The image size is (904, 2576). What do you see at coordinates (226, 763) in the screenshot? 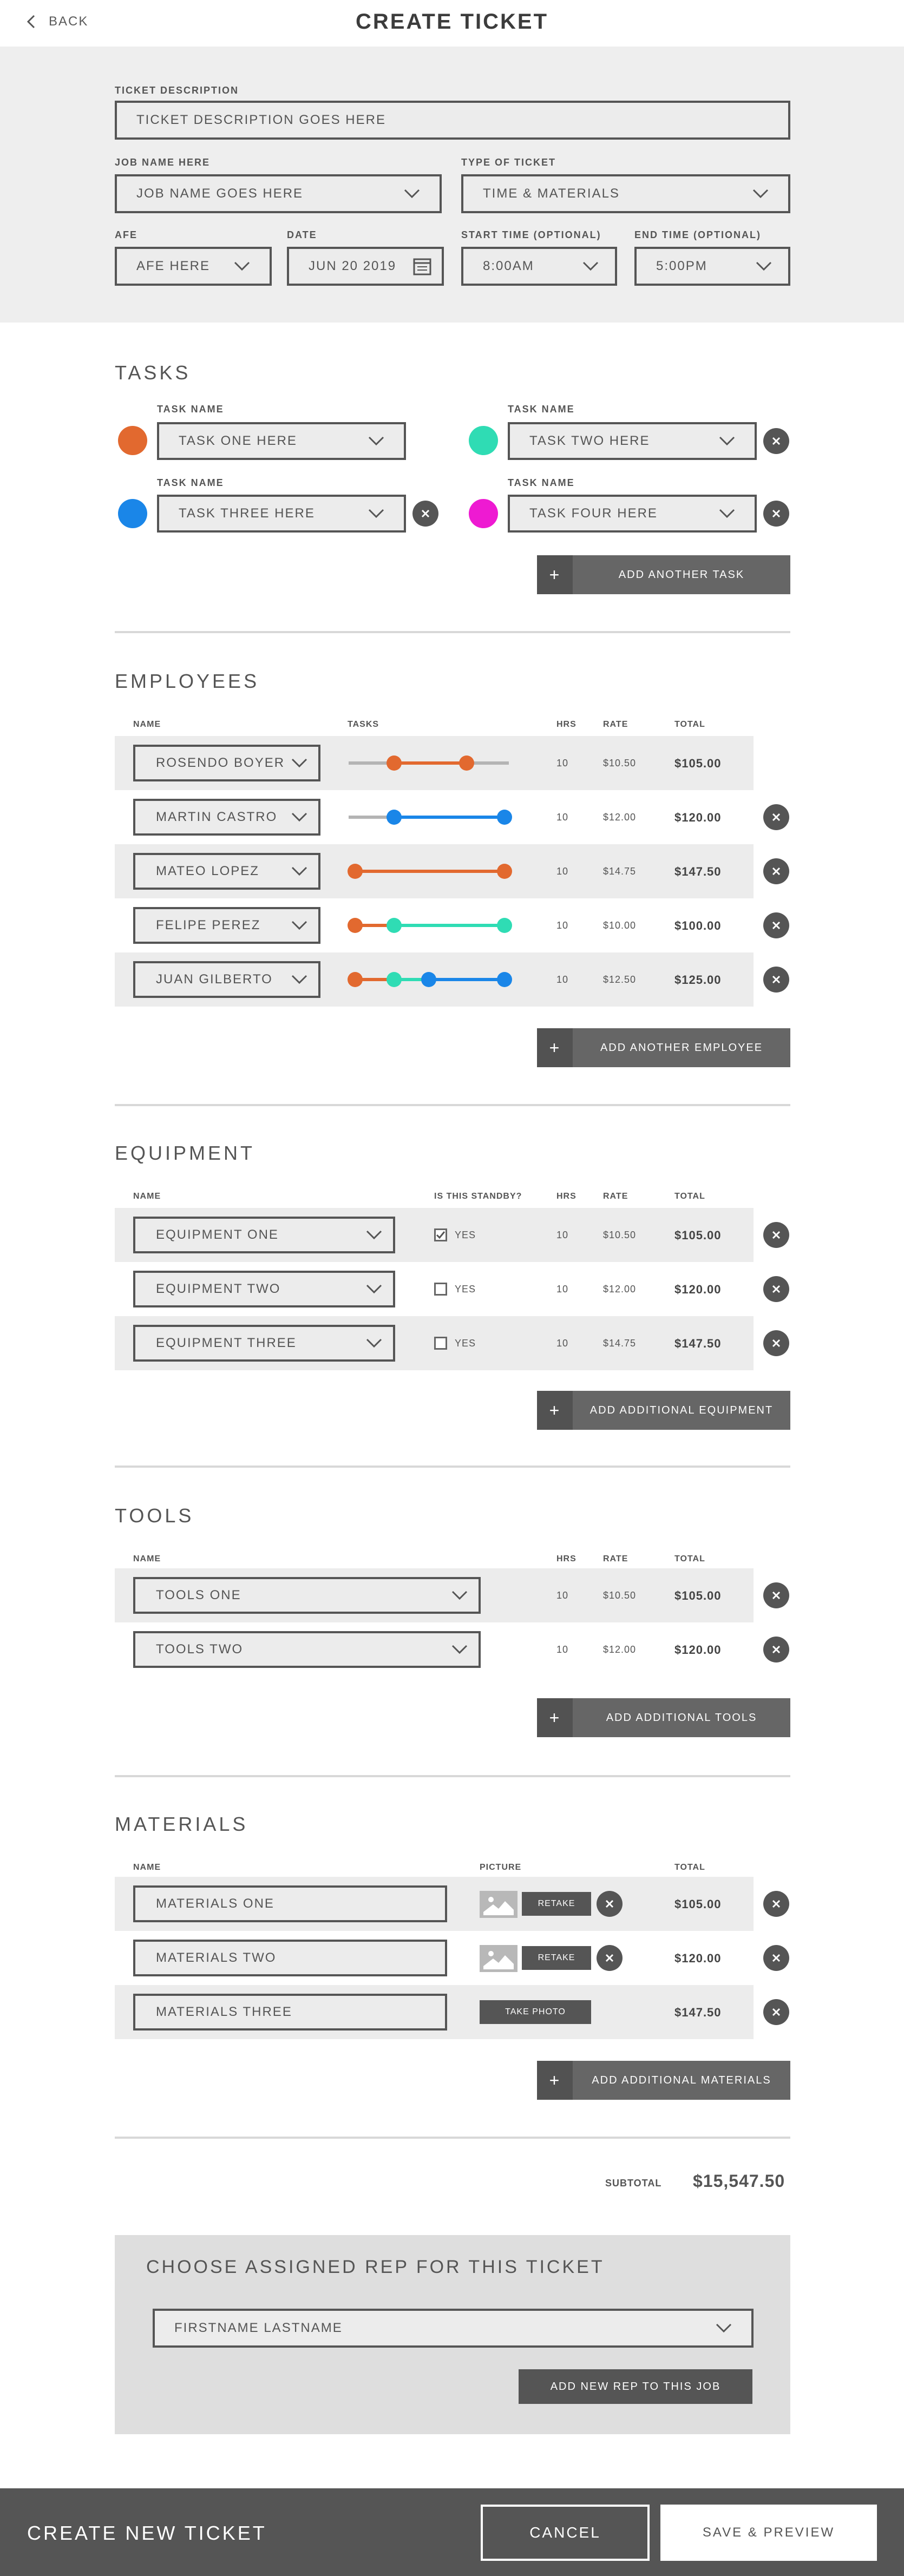
I see `employee-select: ROSENDO BOYER` at bounding box center [226, 763].